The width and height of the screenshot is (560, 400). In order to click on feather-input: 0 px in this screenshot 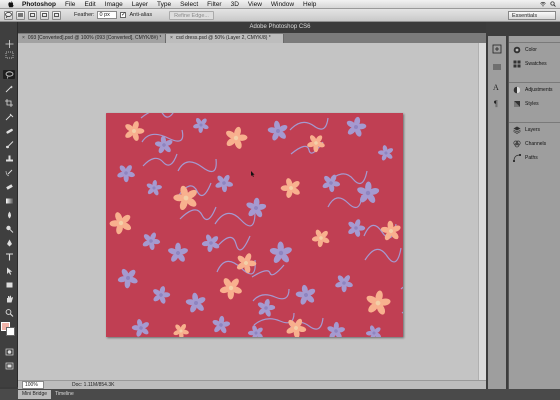, I will do `click(107, 15)`.